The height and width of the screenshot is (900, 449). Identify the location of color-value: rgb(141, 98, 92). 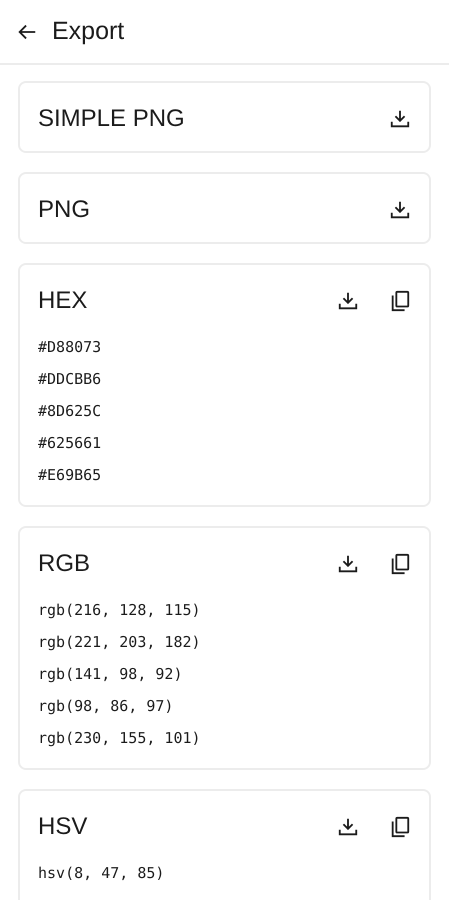
(110, 674).